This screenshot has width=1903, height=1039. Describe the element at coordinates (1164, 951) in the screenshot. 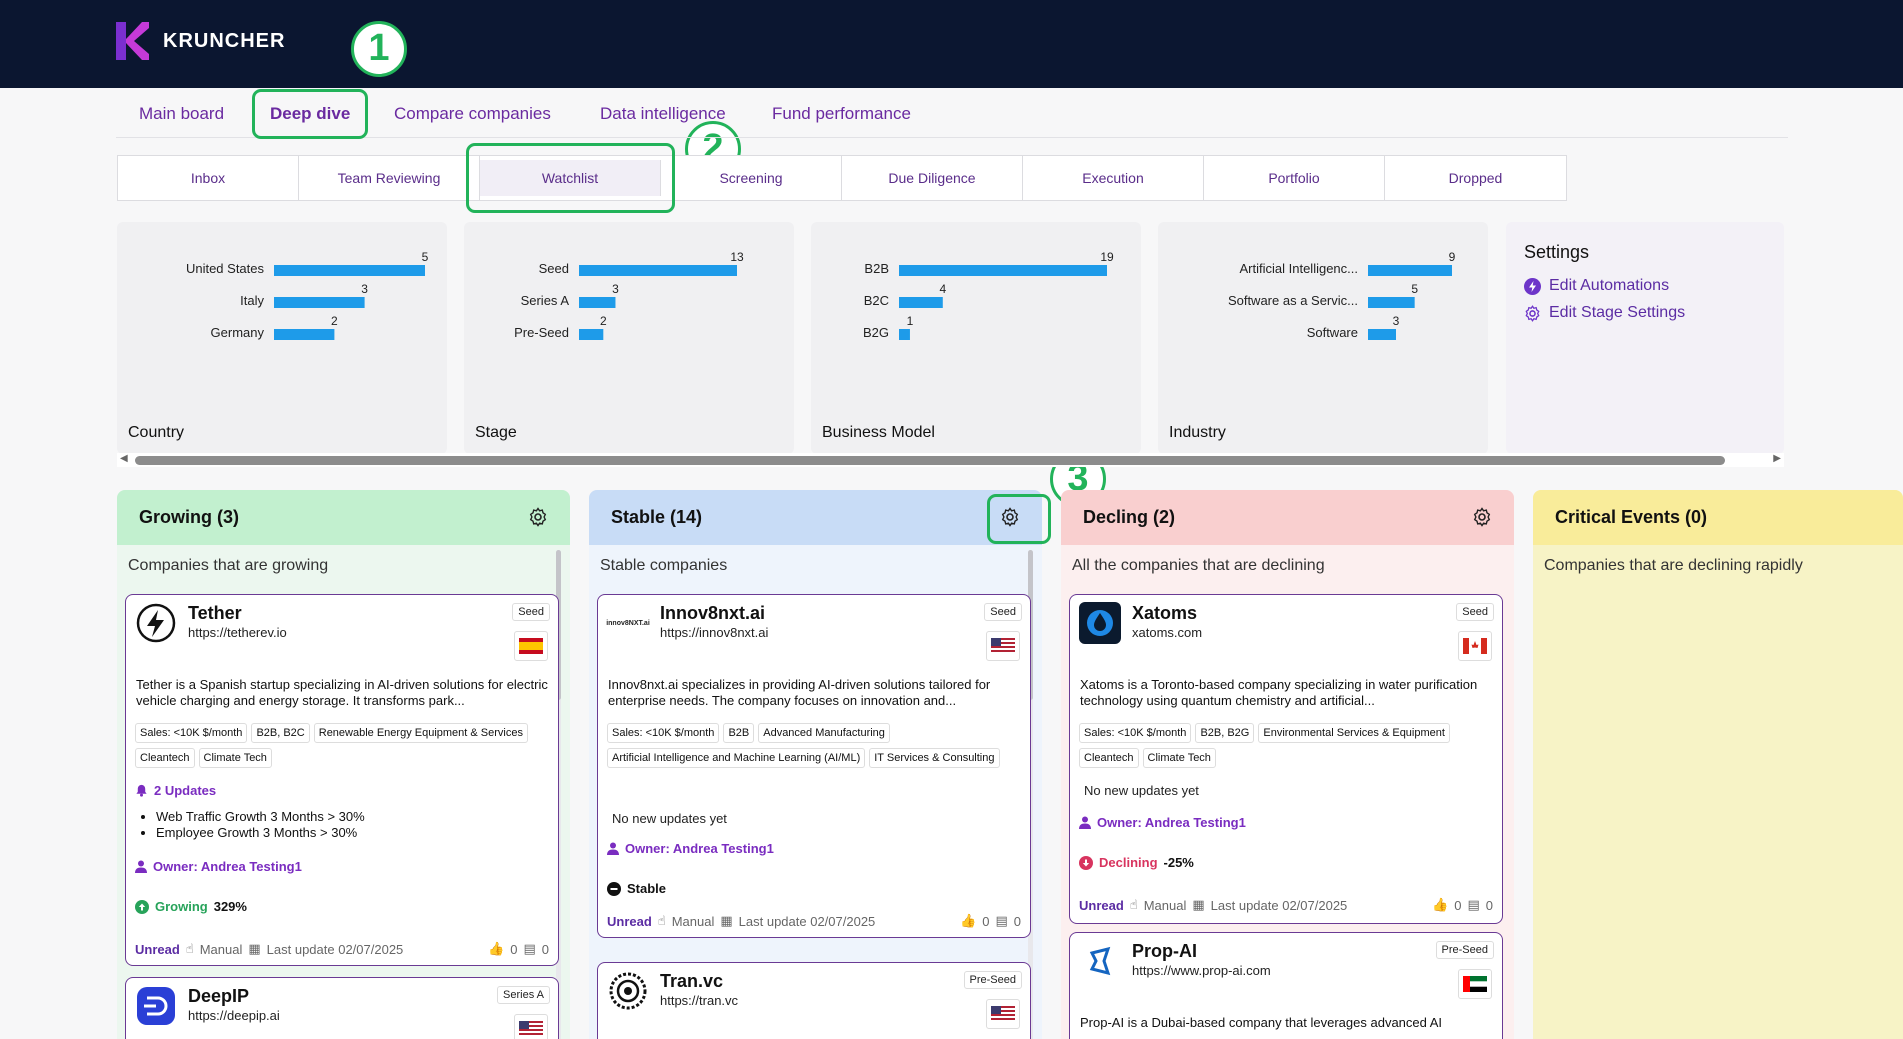

I see `company-name: Prop-AI` at that location.